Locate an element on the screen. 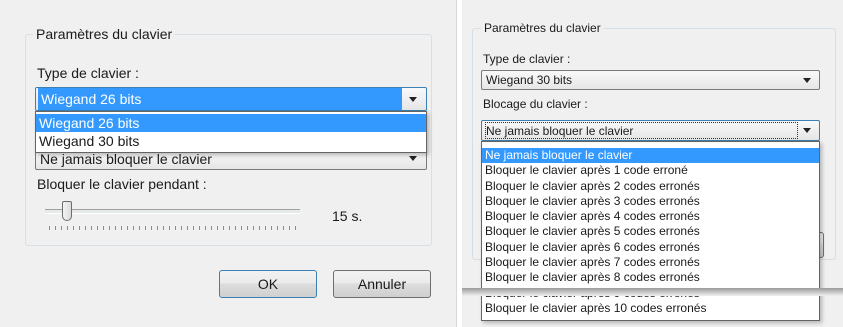 The image size is (843, 327). cancel-button: Annuler is located at coordinates (382, 284).